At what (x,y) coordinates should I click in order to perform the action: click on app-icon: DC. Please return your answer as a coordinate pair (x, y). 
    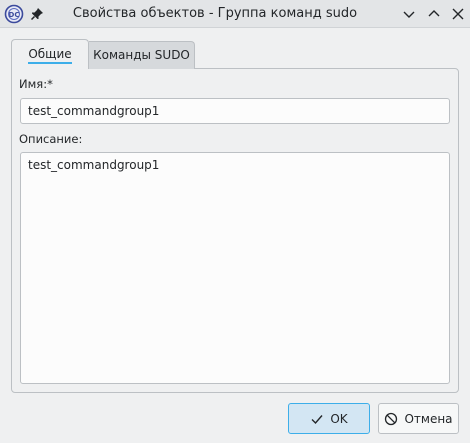
    Looking at the image, I should click on (14, 14).